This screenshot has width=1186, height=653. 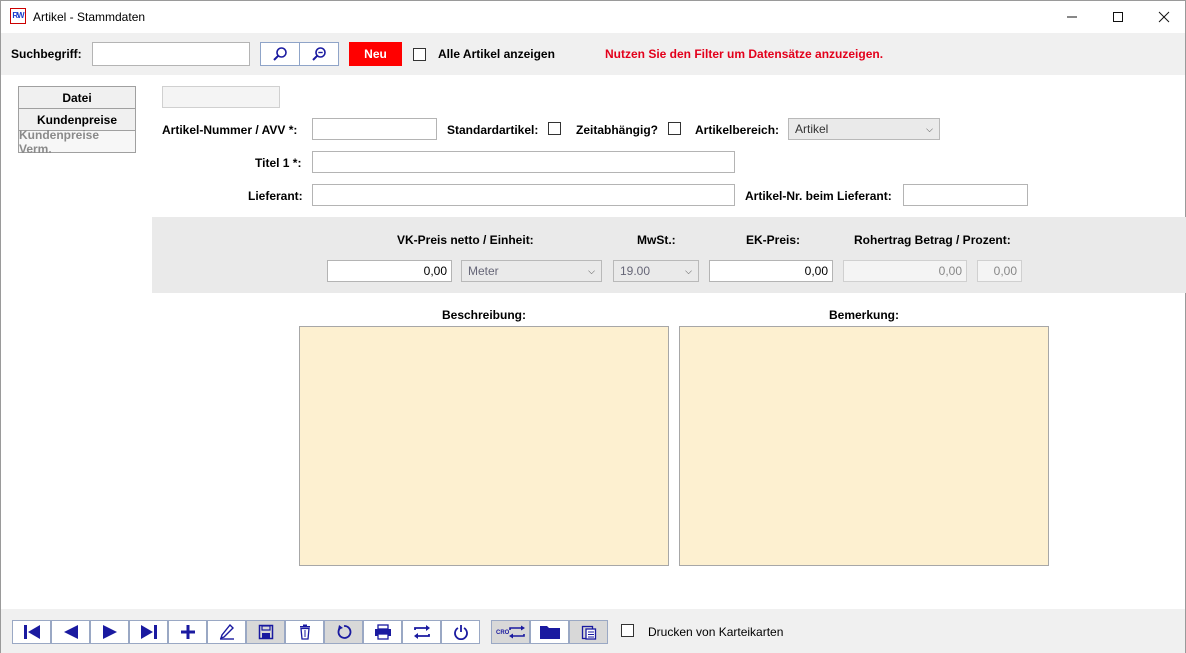 I want to click on open-folder-button, so click(x=549, y=632).